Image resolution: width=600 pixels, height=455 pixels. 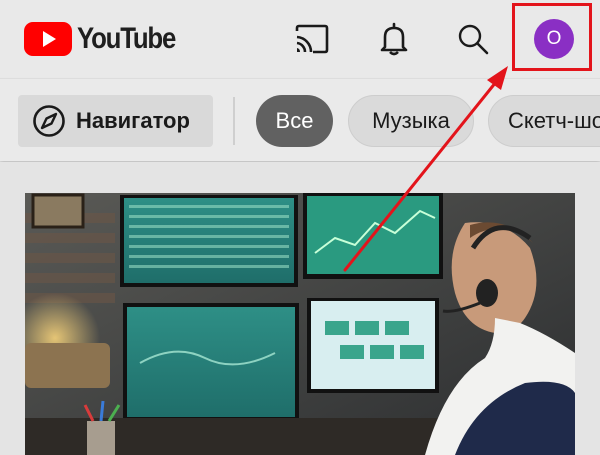 What do you see at coordinates (48, 39) in the screenshot?
I see `youtube-play-logo-icon` at bounding box center [48, 39].